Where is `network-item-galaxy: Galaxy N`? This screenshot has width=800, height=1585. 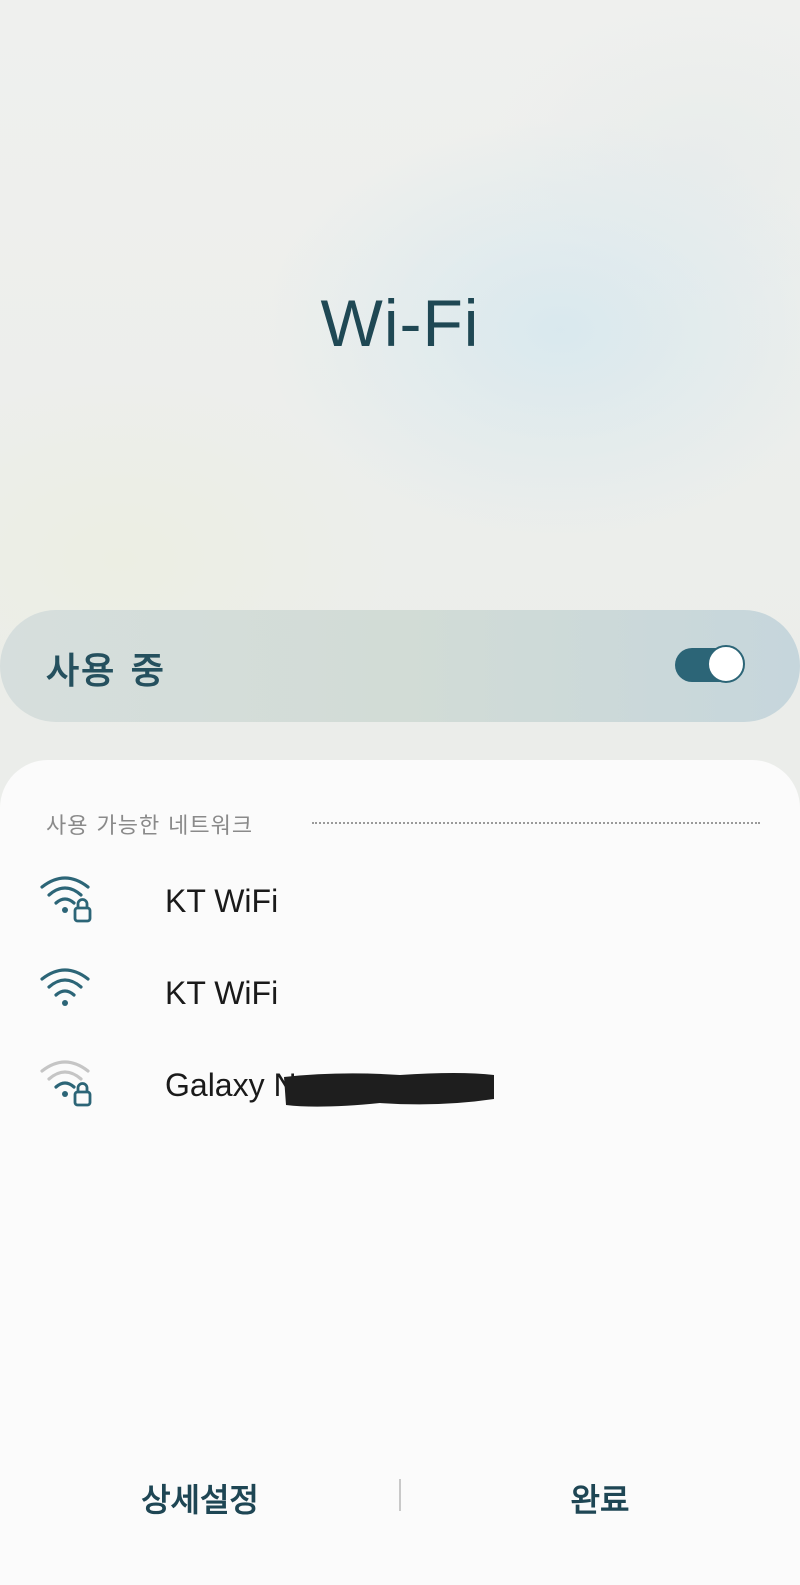 network-item-galaxy: Galaxy N is located at coordinates (400, 1085).